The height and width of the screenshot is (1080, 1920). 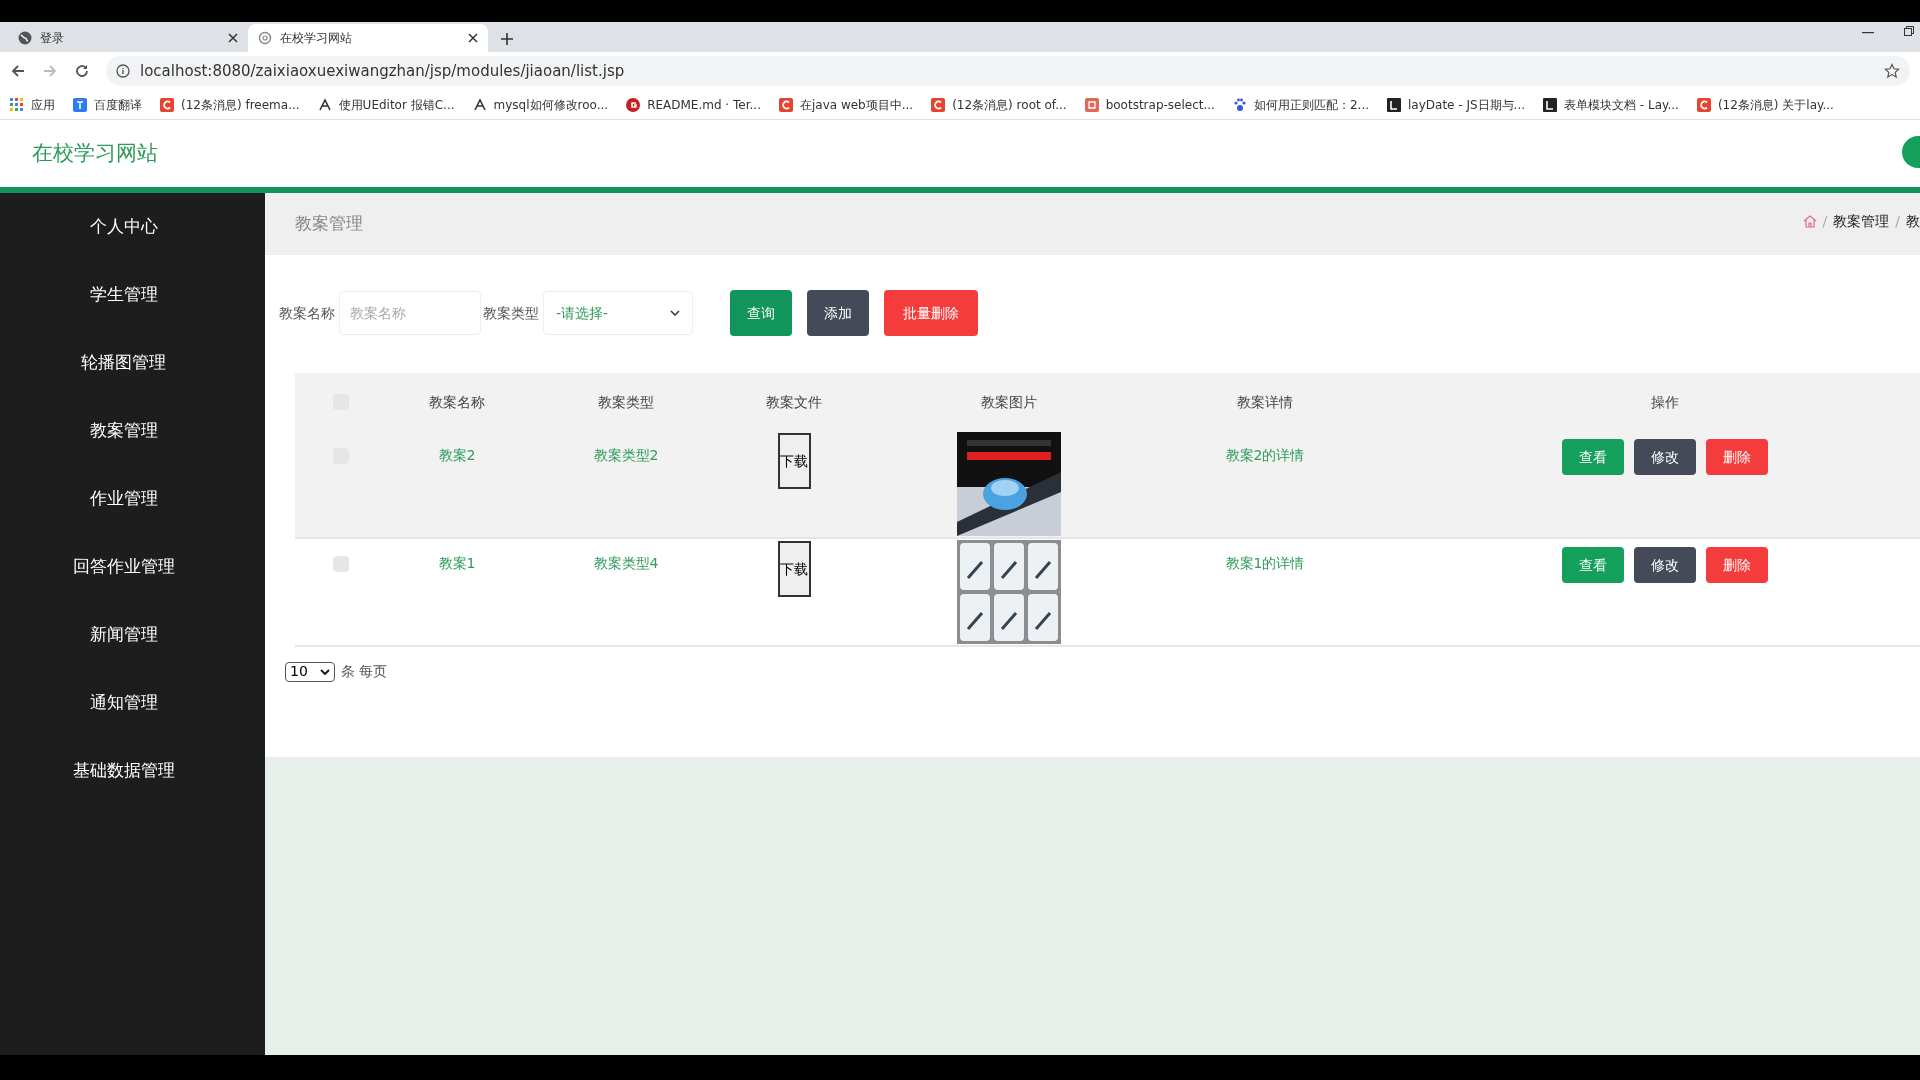 I want to click on new-tab-icon, so click(x=507, y=39).